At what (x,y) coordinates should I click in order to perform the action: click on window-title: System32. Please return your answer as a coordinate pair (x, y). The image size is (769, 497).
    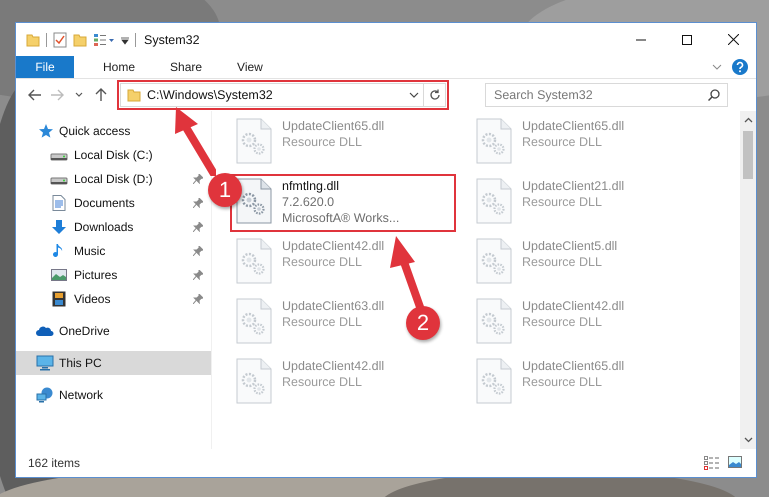
    Looking at the image, I should click on (172, 39).